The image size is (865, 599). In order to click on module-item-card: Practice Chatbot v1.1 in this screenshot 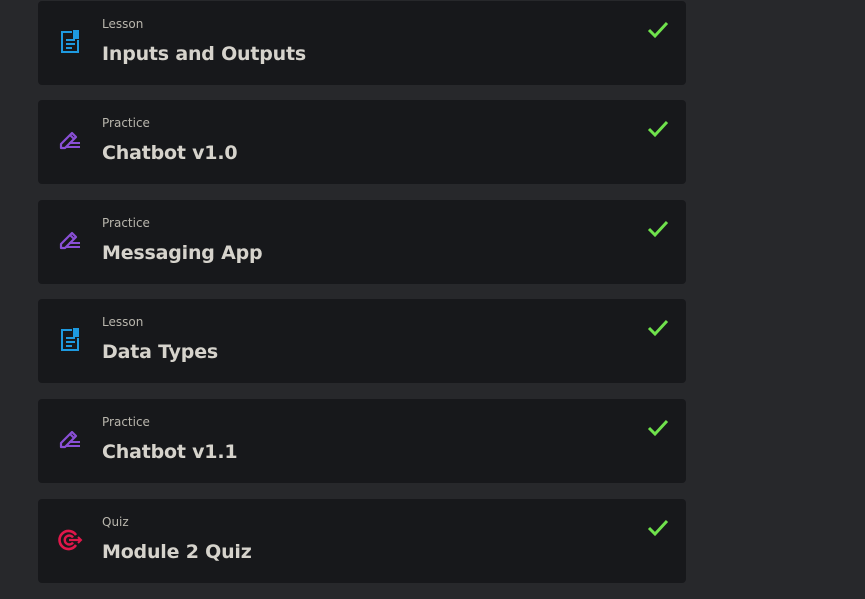, I will do `click(362, 441)`.